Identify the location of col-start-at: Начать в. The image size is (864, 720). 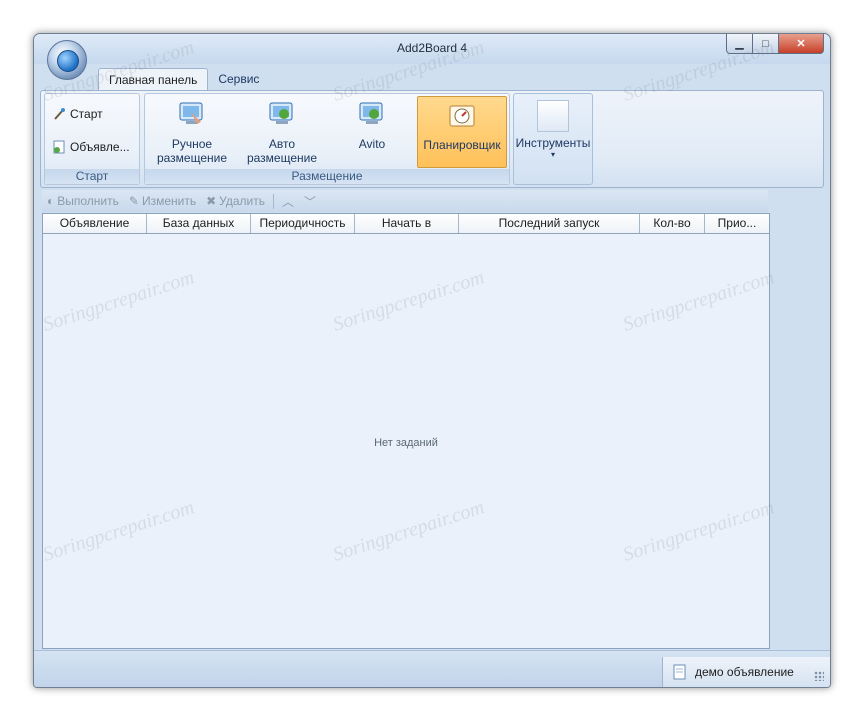
(407, 223).